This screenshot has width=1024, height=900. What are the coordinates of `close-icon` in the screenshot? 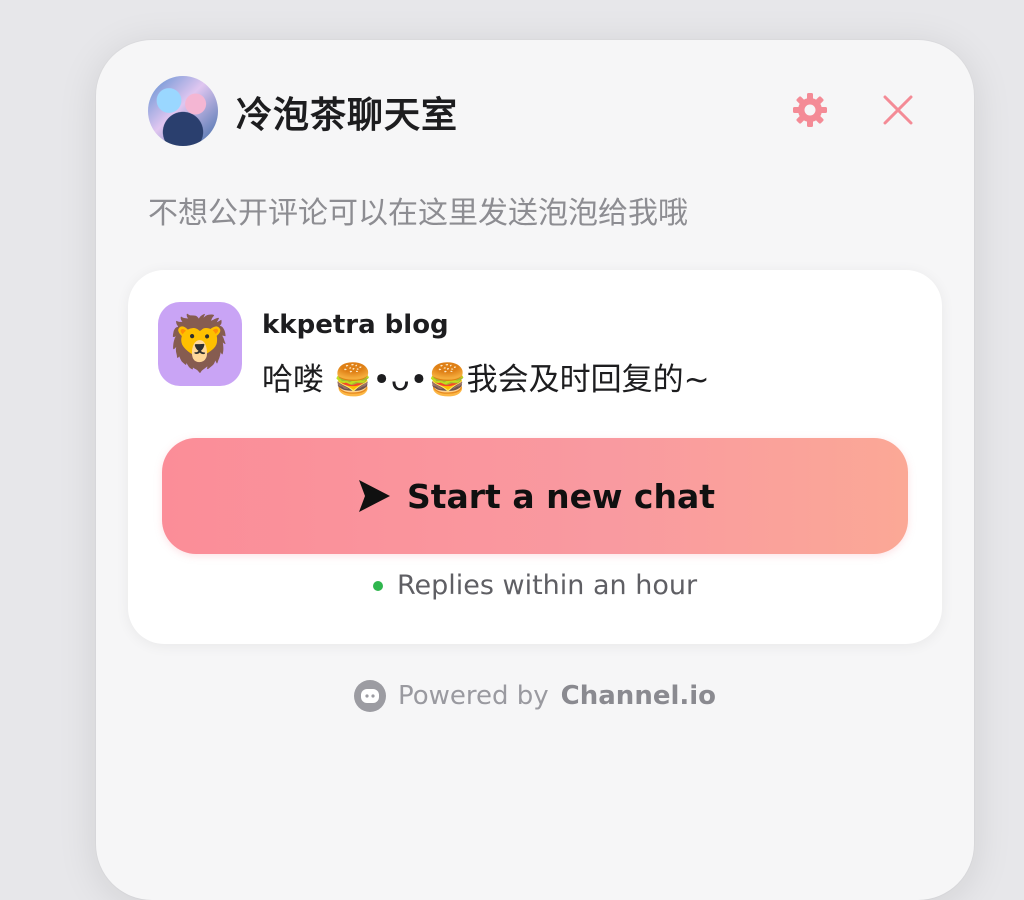 It's located at (898, 110).